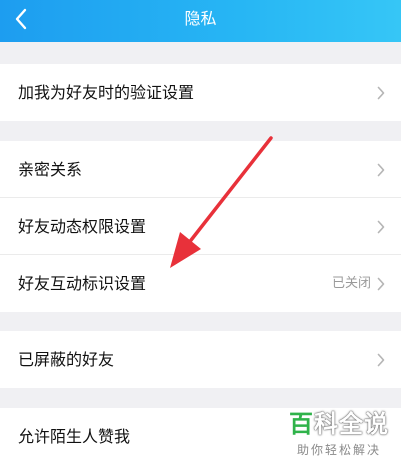 This screenshot has height=470, width=401. Describe the element at coordinates (351, 283) in the screenshot. I see `row-status-value: 已关闭` at that location.